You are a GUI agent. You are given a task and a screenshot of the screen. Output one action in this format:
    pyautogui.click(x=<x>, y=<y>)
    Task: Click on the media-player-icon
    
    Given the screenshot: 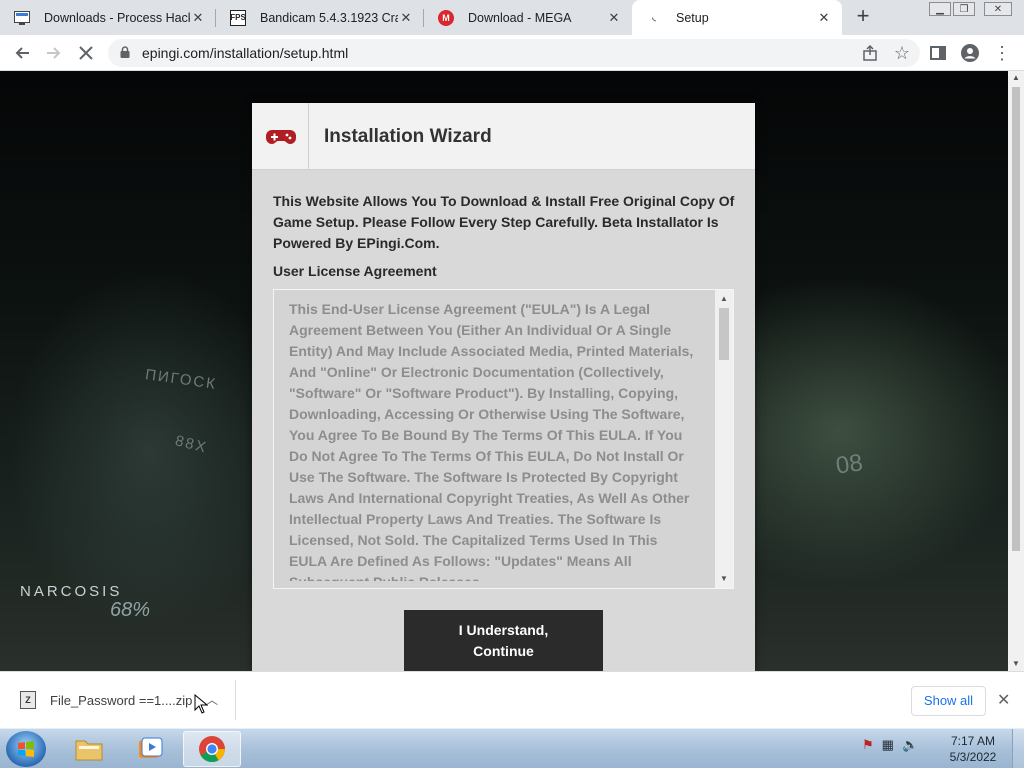 What is the action you would take?
    pyautogui.click(x=151, y=747)
    